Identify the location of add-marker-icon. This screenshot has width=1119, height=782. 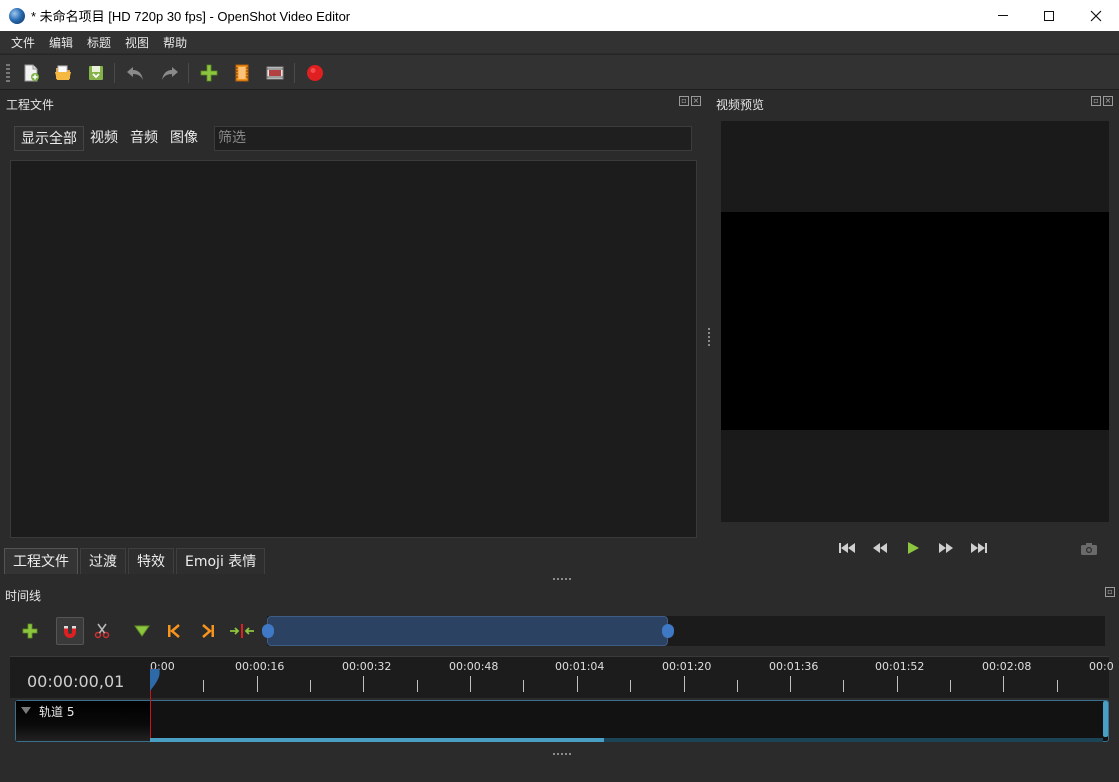
(142, 631).